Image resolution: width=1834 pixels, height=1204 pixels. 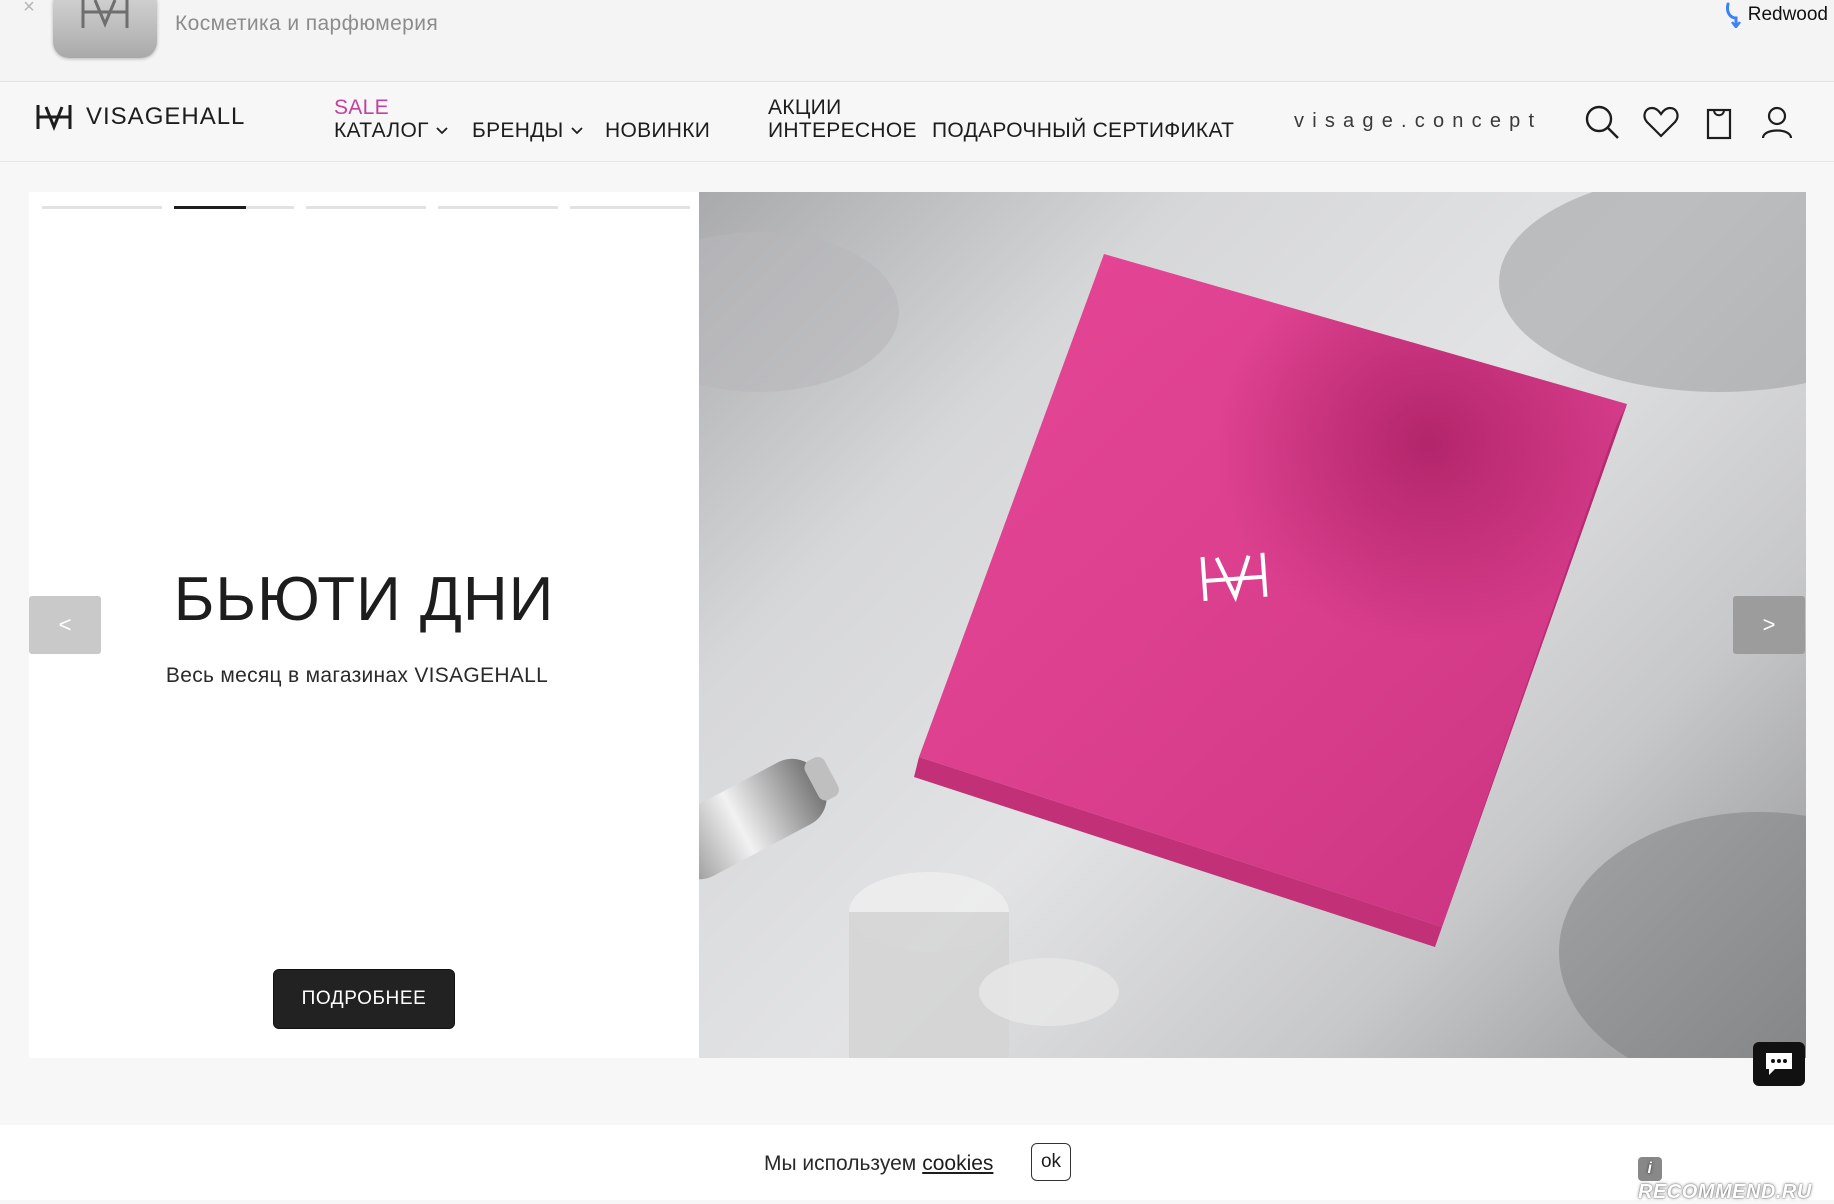 I want to click on hero-subtitle: Весь месяц в магазинах VISAGEHALL, so click(x=357, y=675).